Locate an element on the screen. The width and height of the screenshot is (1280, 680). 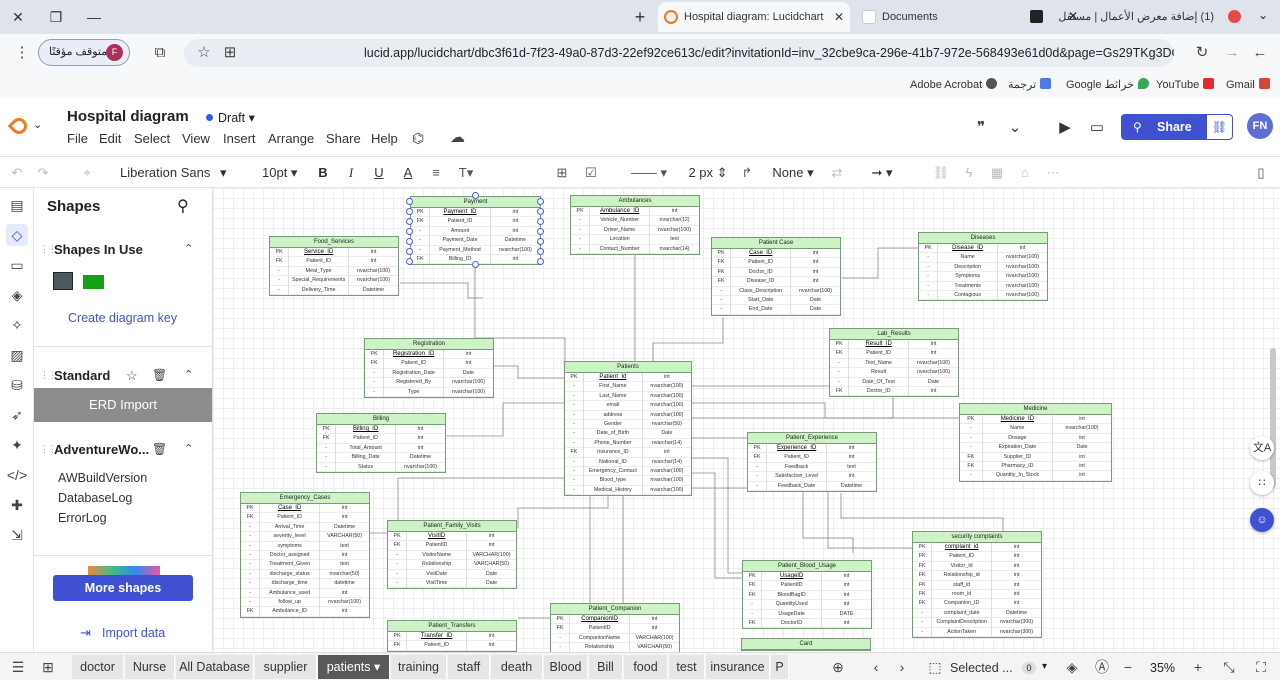
page-tab-patients: patients ▾ is located at coordinates (354, 667).